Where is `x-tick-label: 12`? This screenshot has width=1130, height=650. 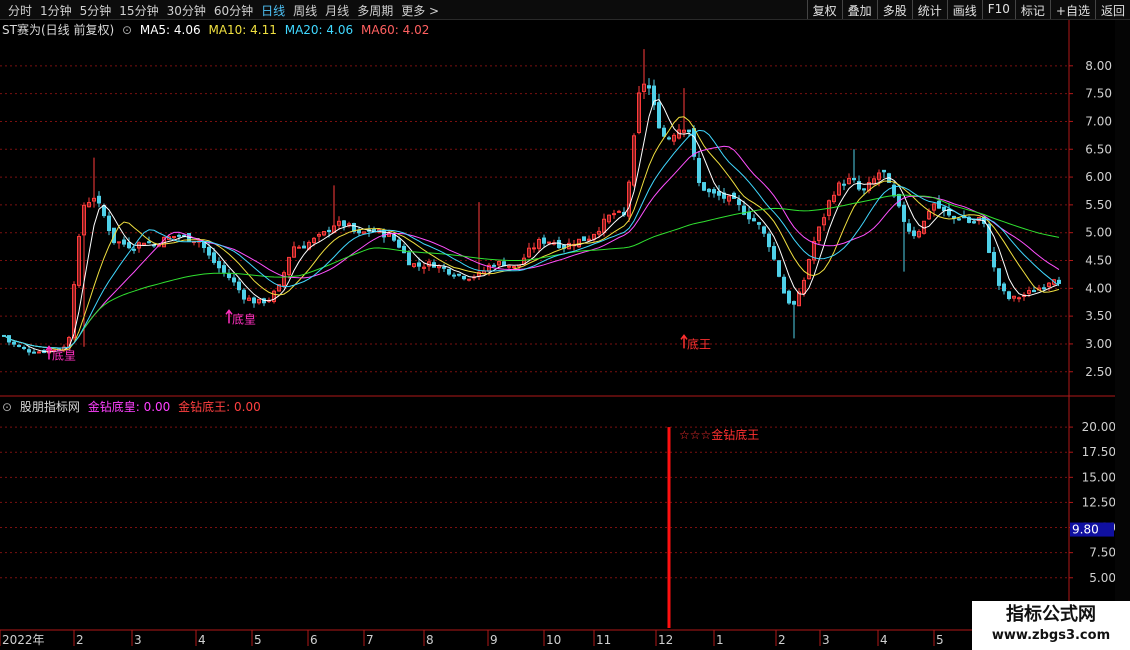
x-tick-label: 12 is located at coordinates (665, 640).